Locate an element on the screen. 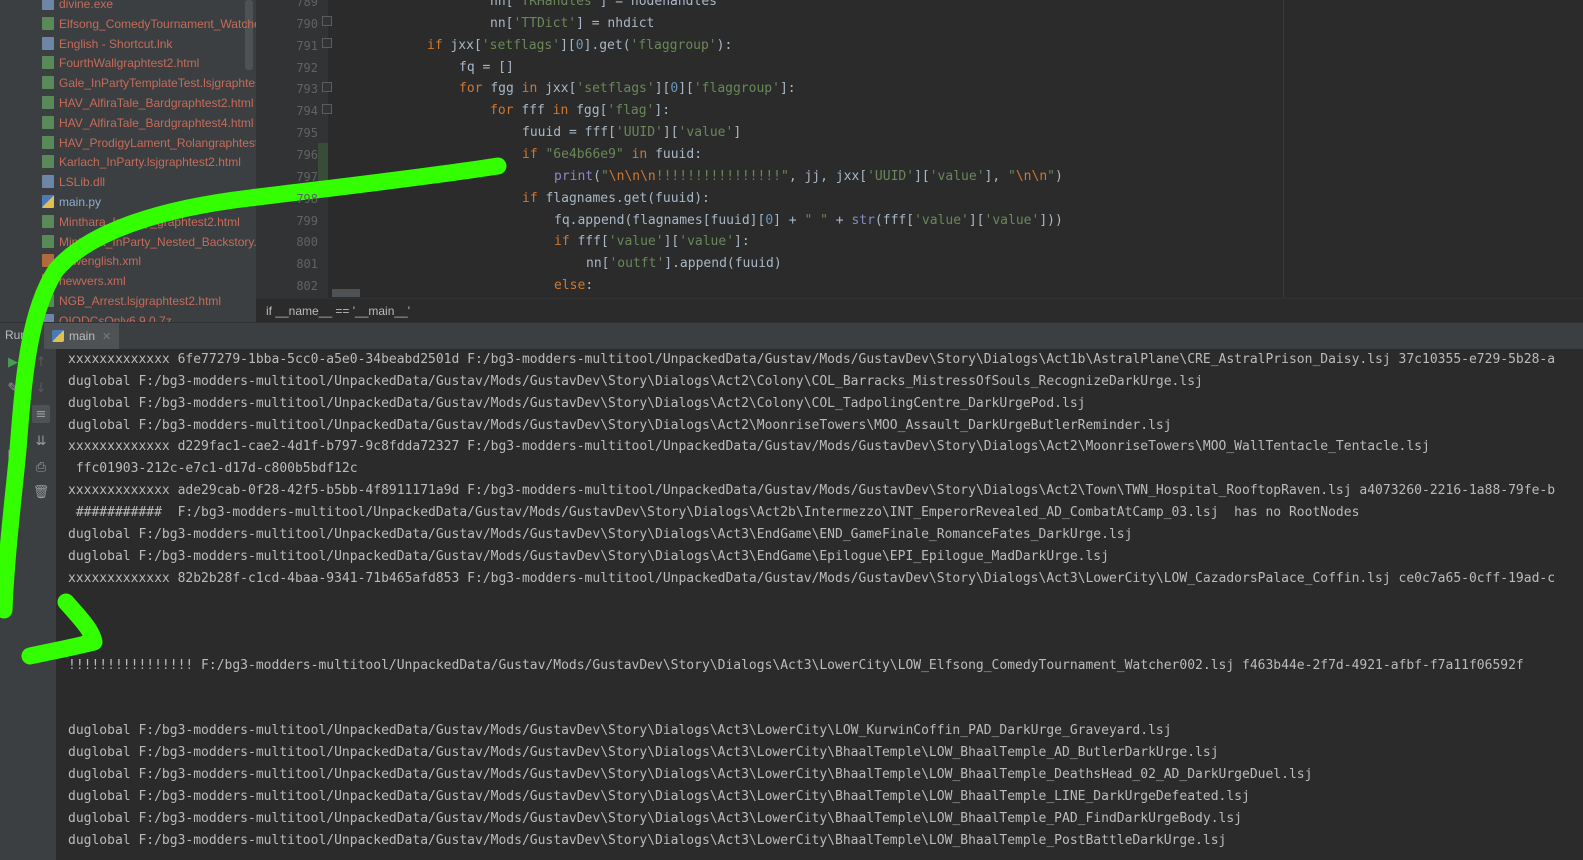 This screenshot has height=860, width=1583. soft-wrap-icon: ≡ is located at coordinates (41, 414).